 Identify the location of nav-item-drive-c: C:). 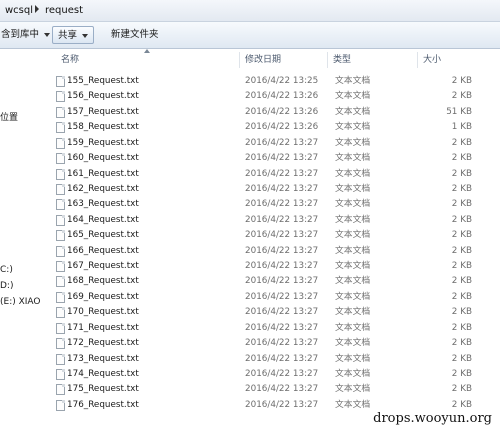
(6, 270).